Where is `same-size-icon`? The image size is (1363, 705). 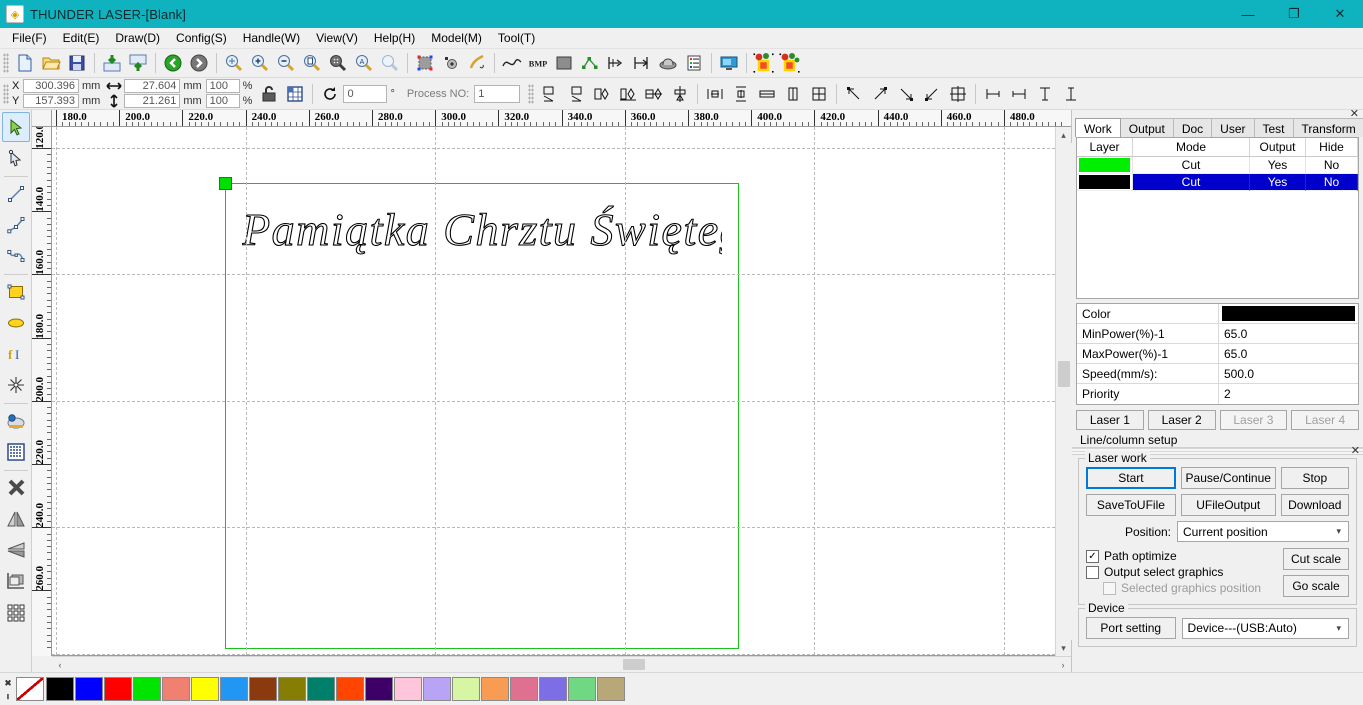 same-size-icon is located at coordinates (819, 93).